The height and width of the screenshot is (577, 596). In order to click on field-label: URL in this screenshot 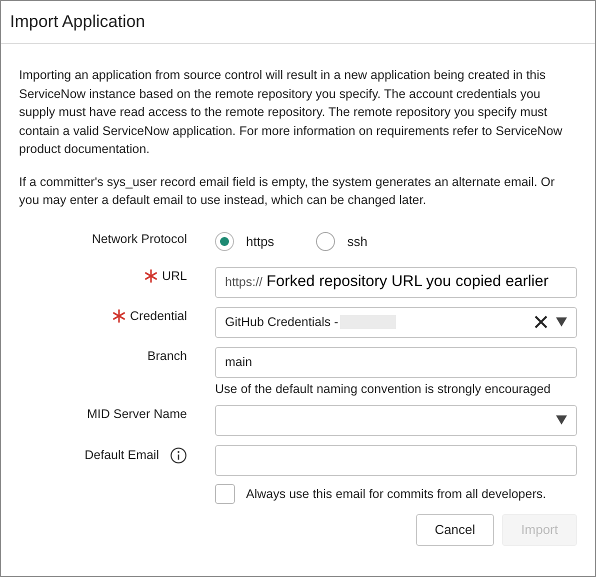, I will do `click(174, 275)`.